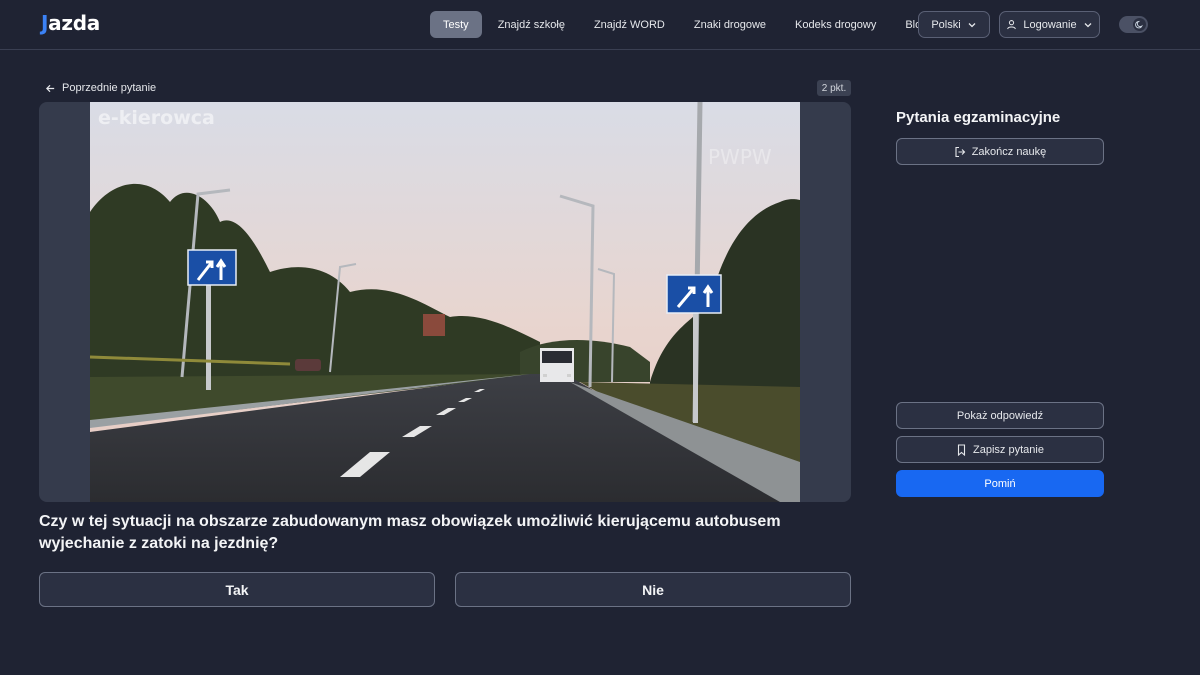 This screenshot has width=1200, height=675. I want to click on show-answer-button: Pokaż odpowiedź, so click(1000, 415).